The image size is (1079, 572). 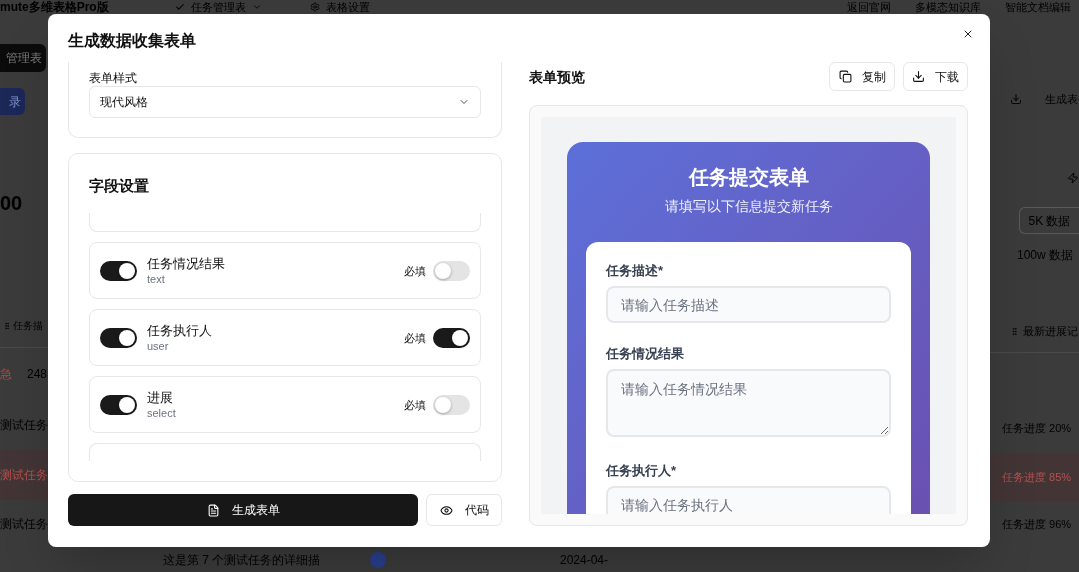 I want to click on close-icon, so click(x=968, y=34).